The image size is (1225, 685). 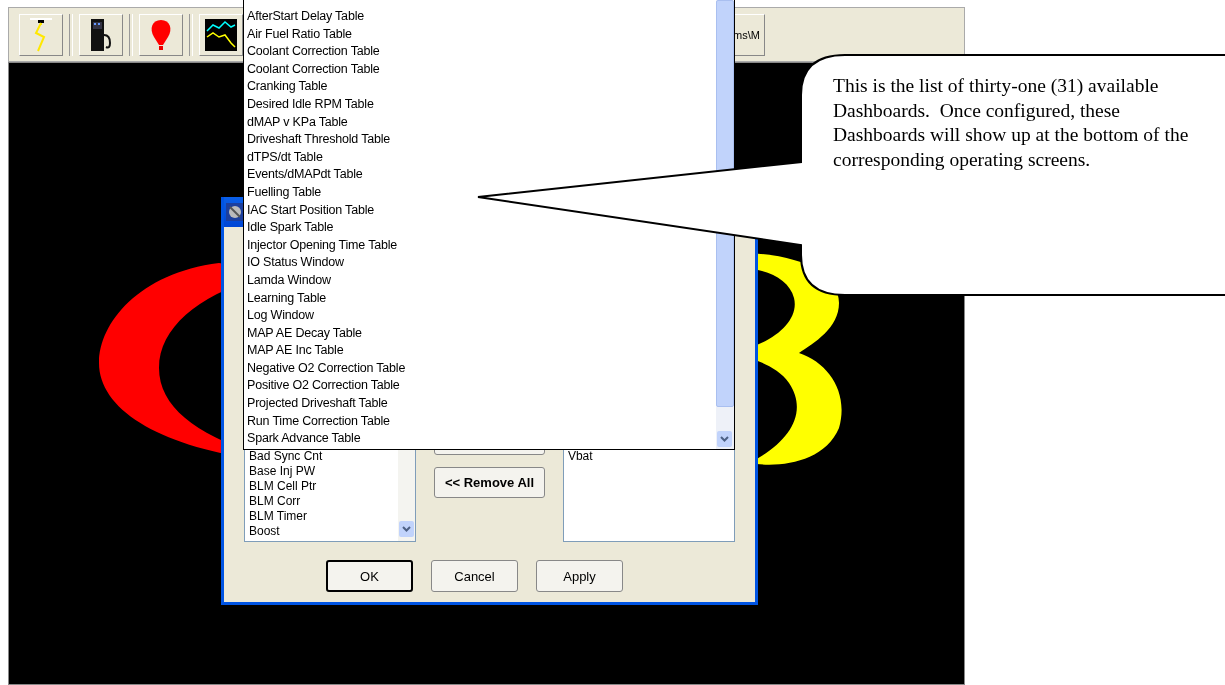 I want to click on dropdown-item: MAP AE Decay Table, so click(x=304, y=333).